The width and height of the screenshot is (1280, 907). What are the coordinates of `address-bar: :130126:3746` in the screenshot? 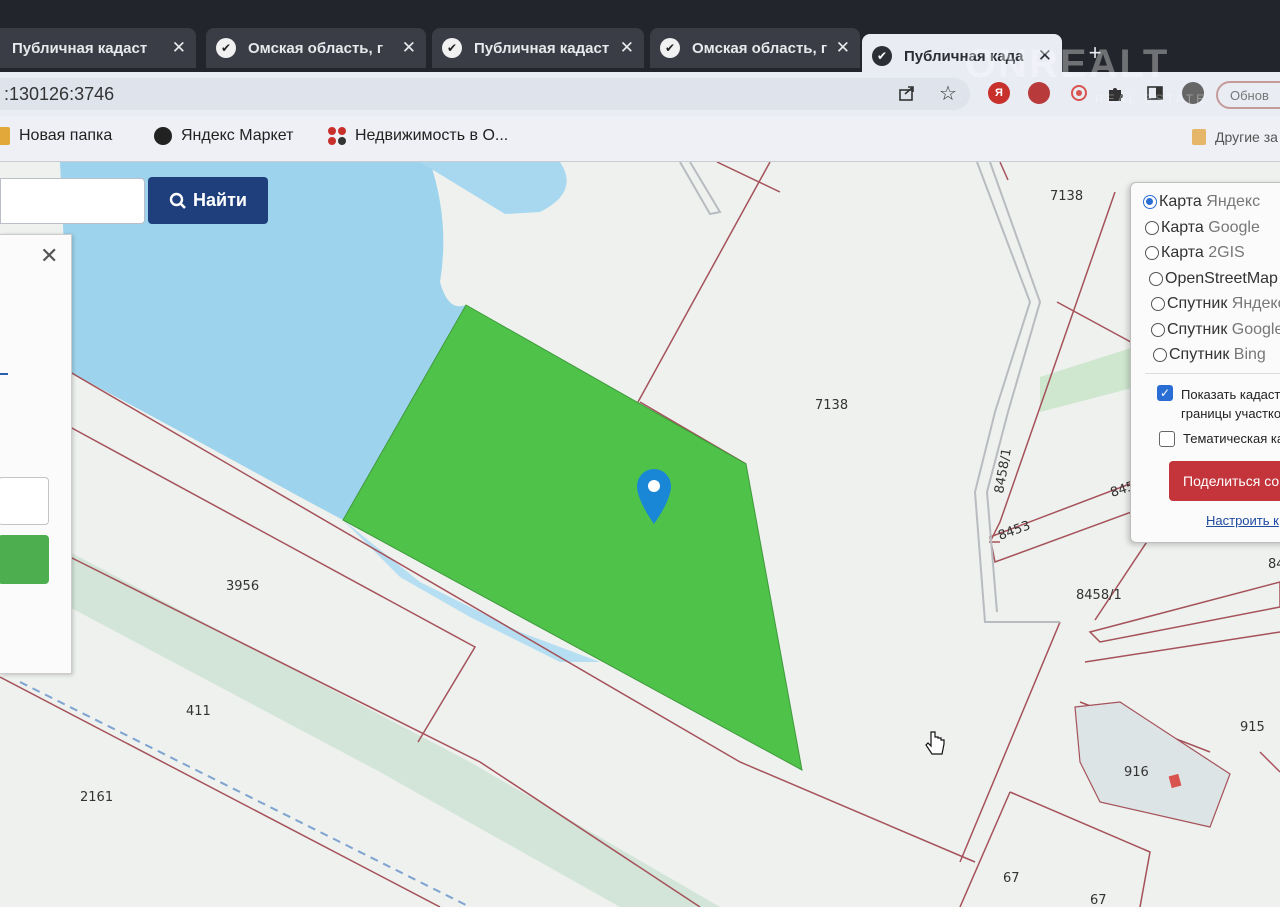 It's located at (485, 94).